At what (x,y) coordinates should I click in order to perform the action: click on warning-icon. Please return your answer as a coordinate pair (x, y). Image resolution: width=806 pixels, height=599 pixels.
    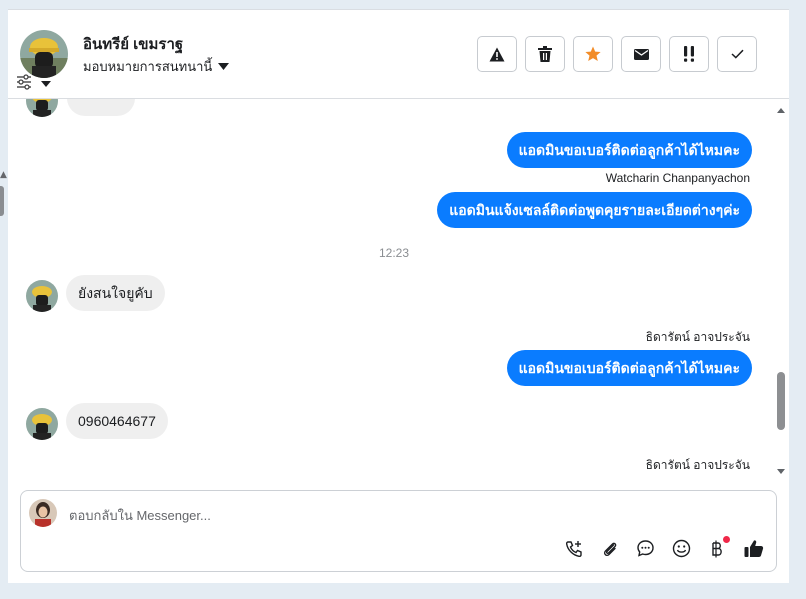
    Looking at the image, I should click on (497, 54).